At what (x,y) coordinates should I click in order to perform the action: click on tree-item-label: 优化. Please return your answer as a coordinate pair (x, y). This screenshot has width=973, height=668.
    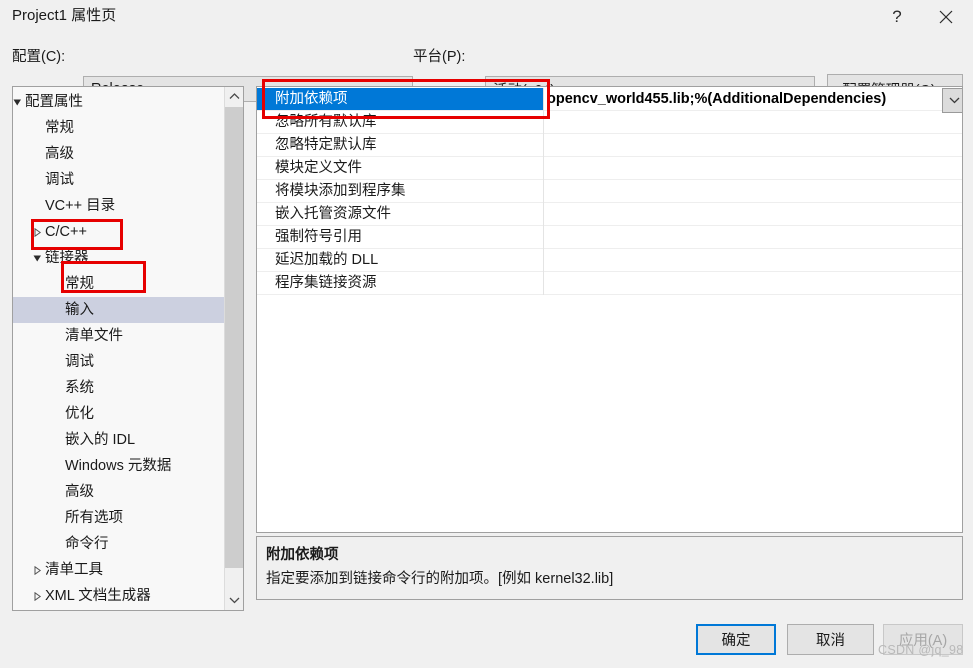
    Looking at the image, I should click on (79, 414).